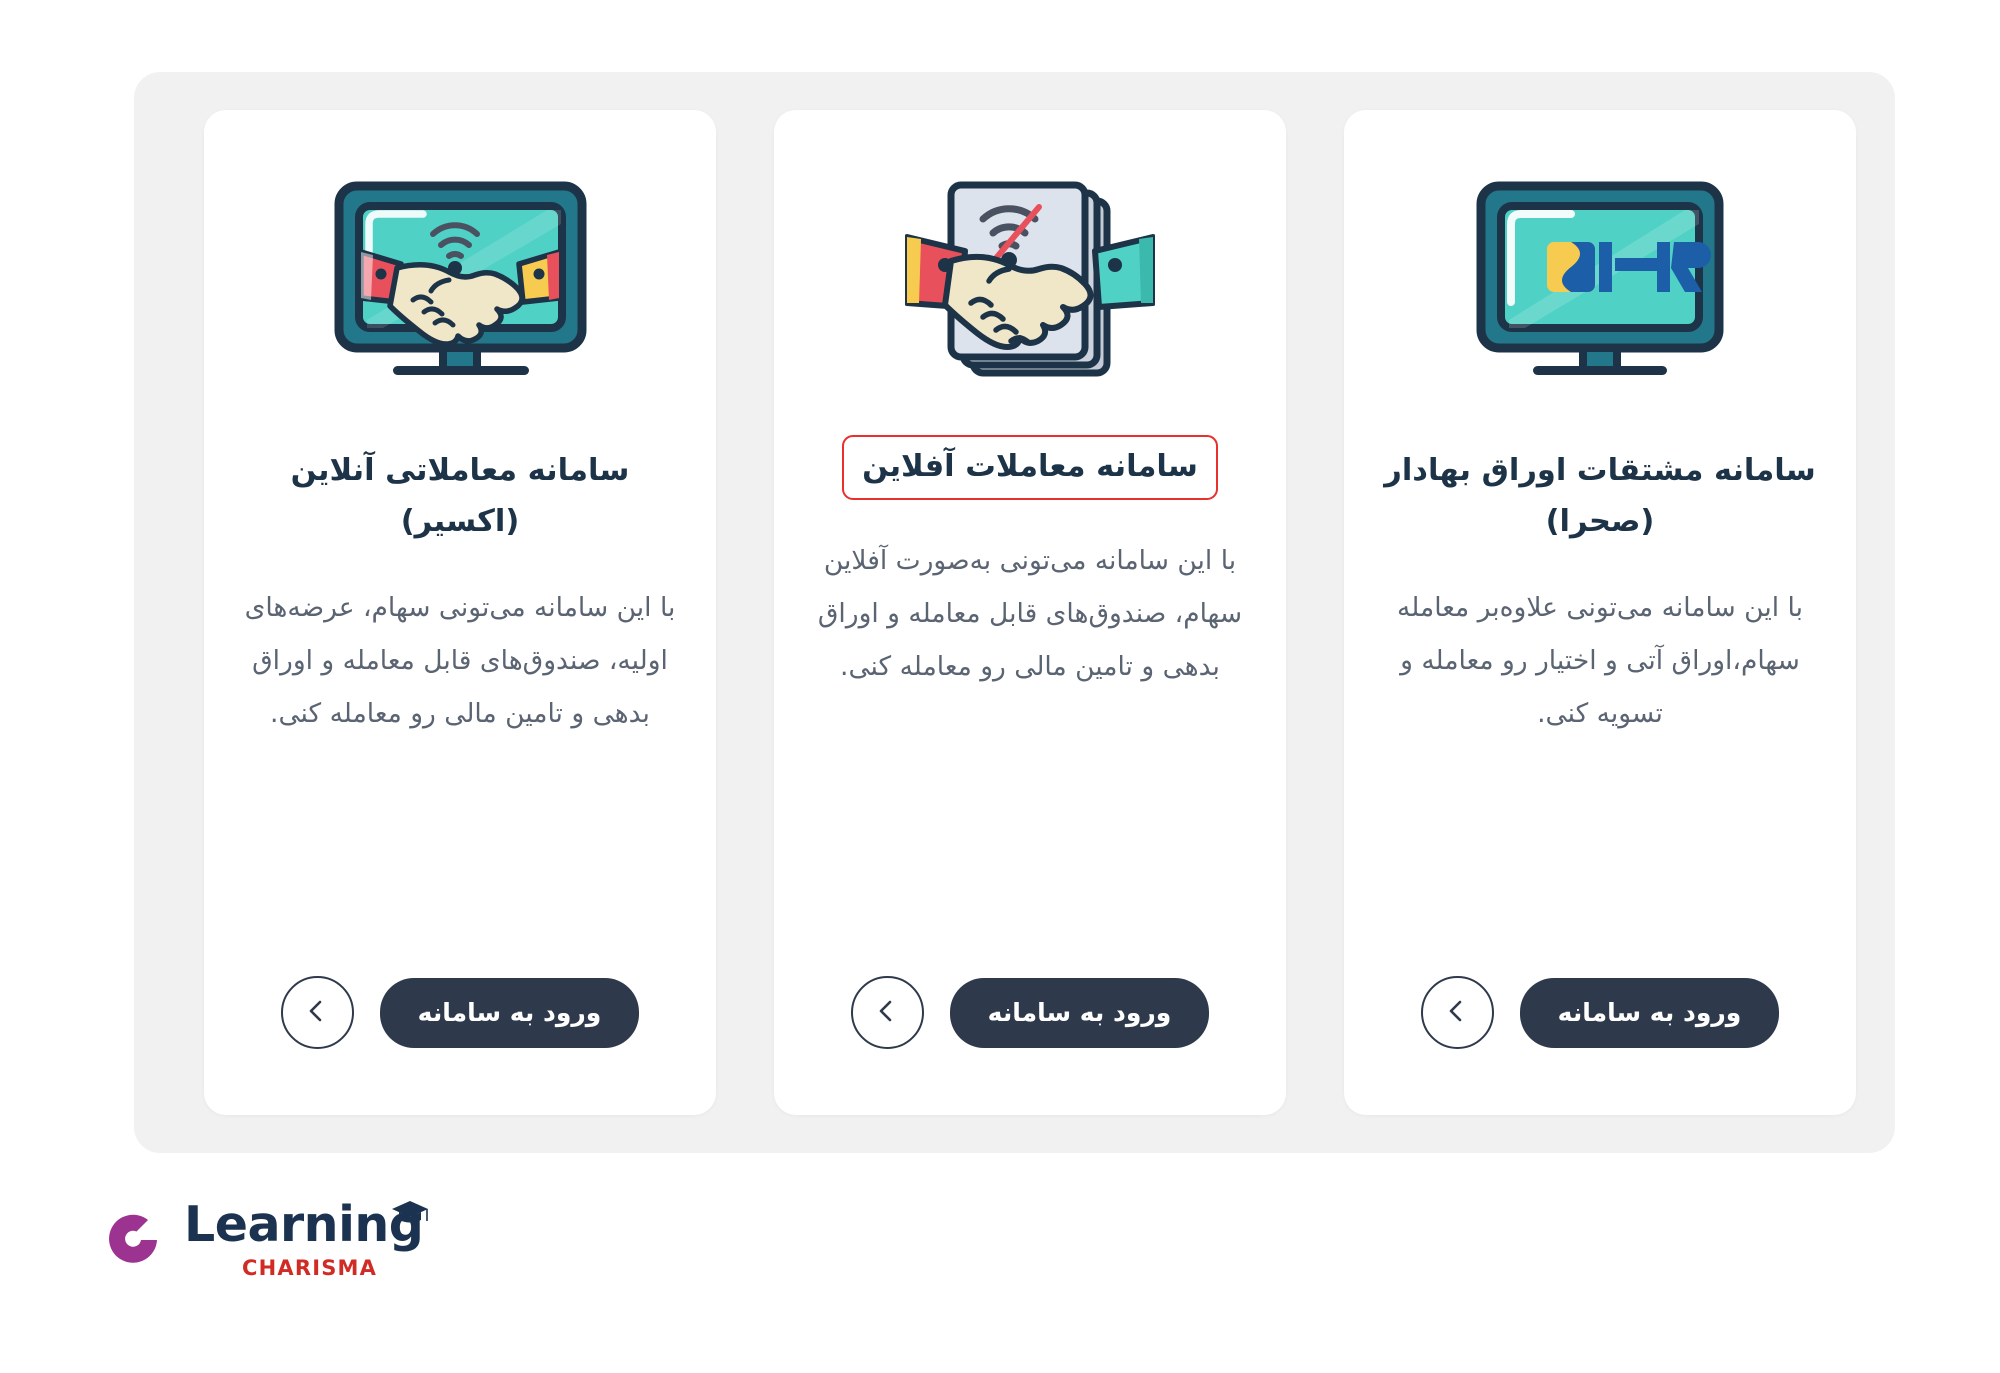 The height and width of the screenshot is (1373, 2000). I want to click on card-title-highlighted: سامانه معاملات آفلاین, so click(1030, 467).